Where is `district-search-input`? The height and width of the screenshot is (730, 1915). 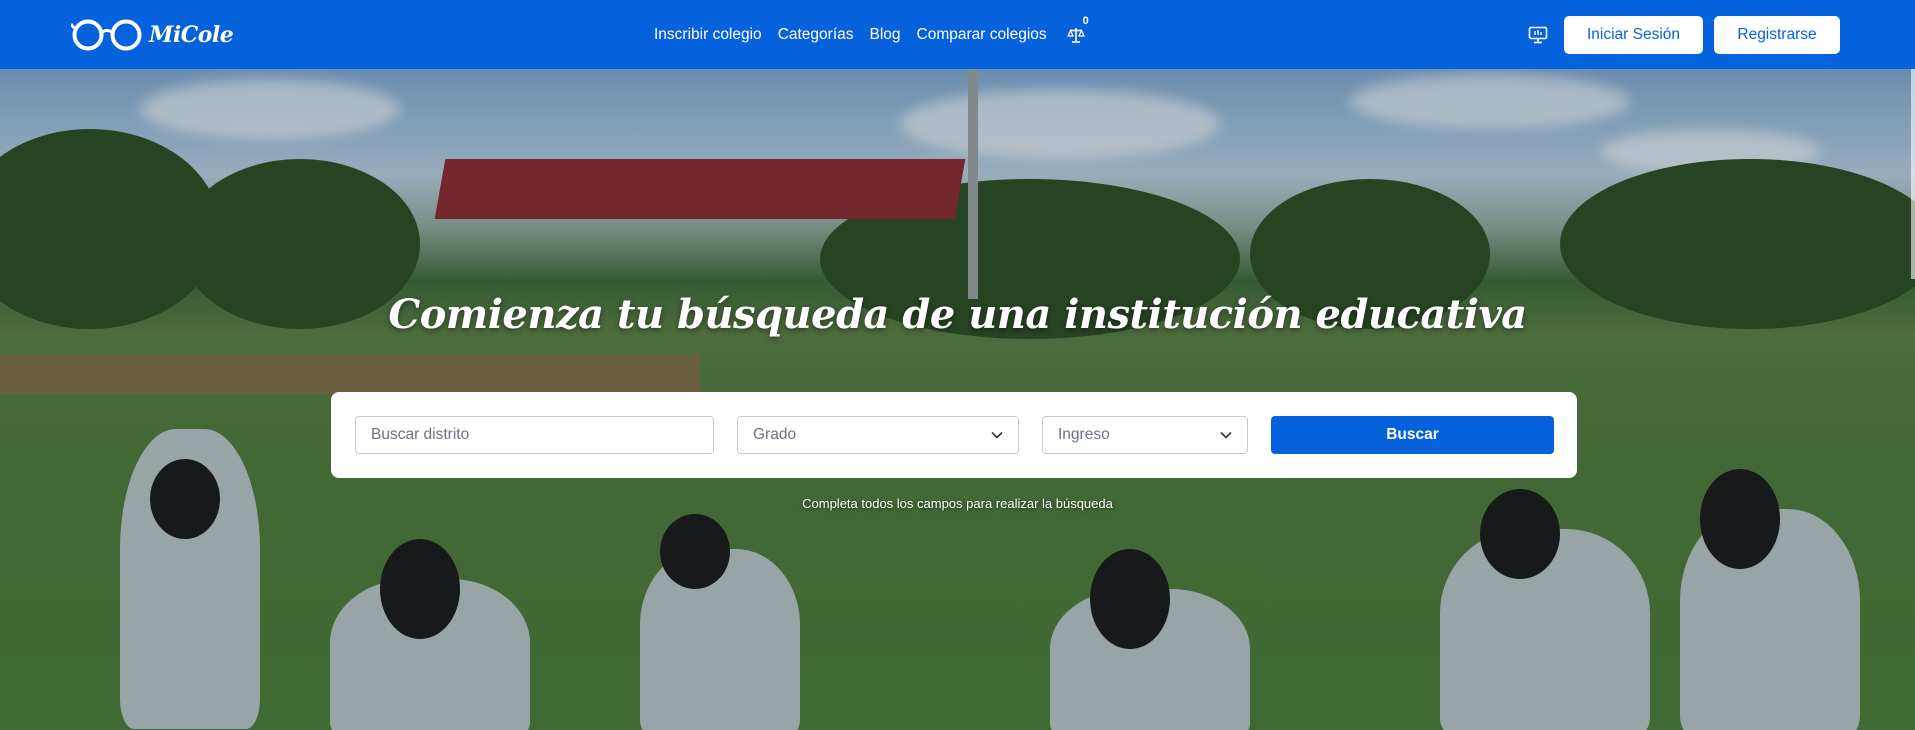 district-search-input is located at coordinates (534, 435).